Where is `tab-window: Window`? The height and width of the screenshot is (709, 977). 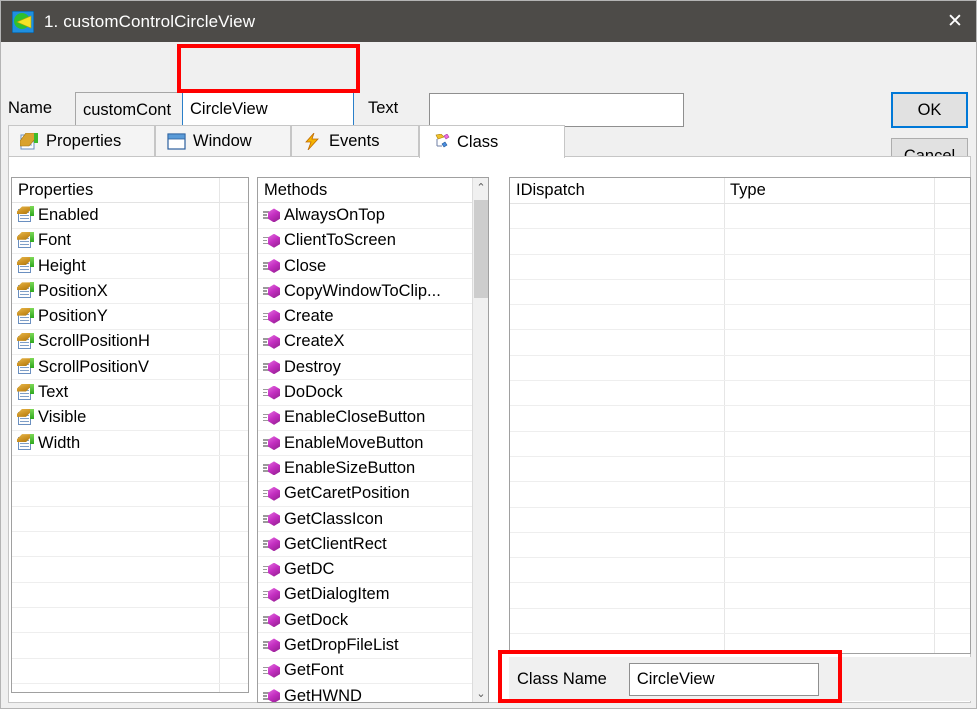 tab-window: Window is located at coordinates (223, 141).